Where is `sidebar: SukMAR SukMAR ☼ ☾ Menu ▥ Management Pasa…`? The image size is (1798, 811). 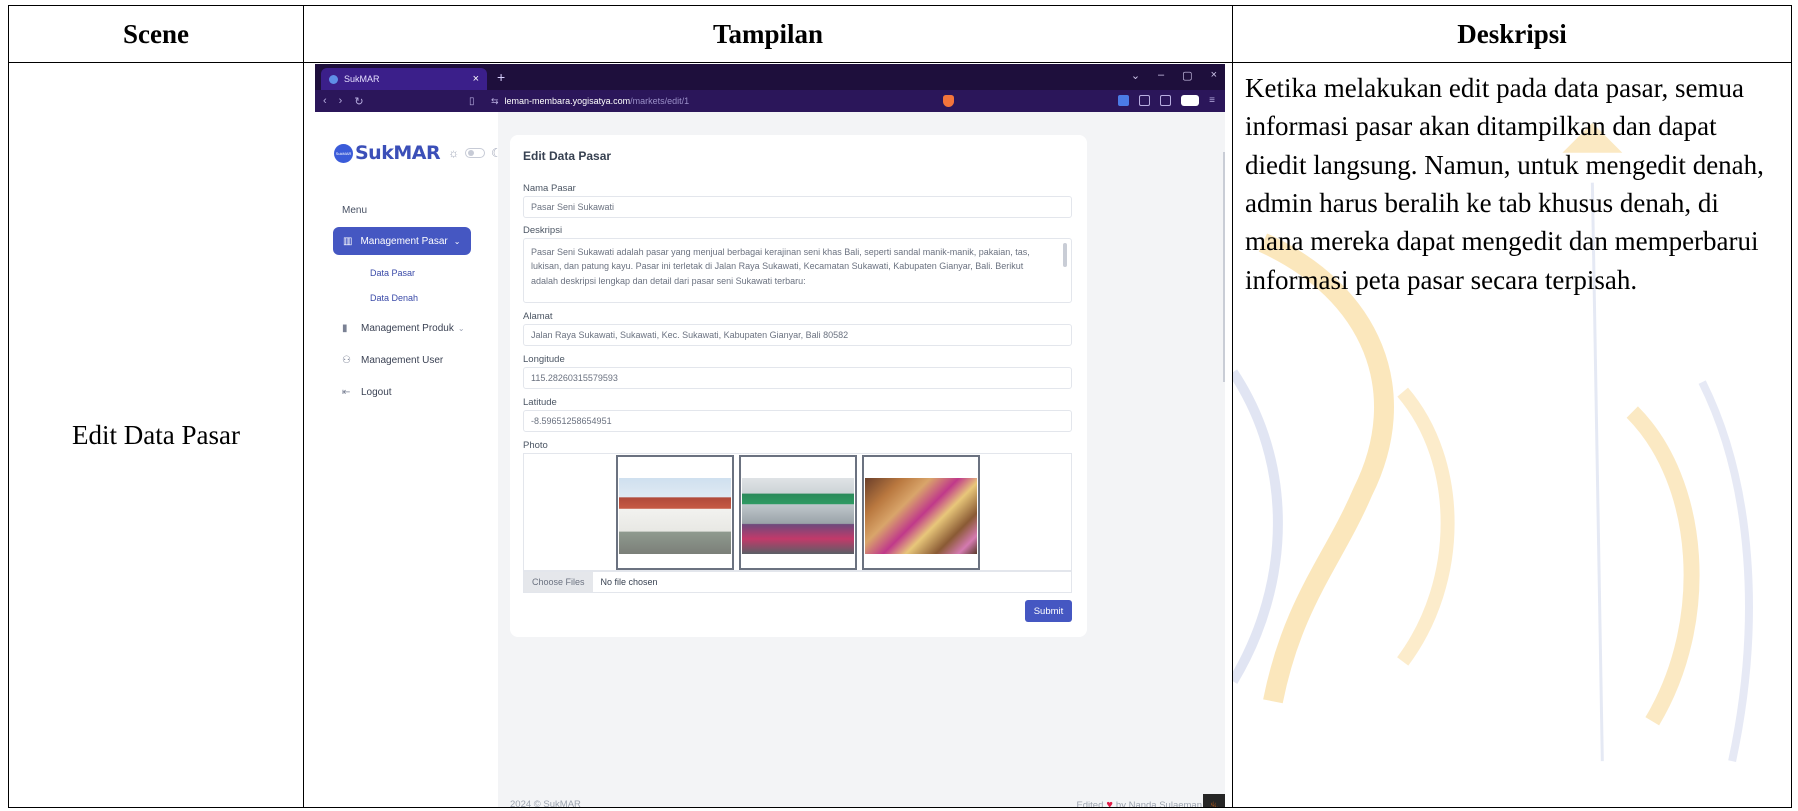 sidebar: SukMAR SukMAR ☼ ☾ Menu ▥ Management Pasa… is located at coordinates (408, 459).